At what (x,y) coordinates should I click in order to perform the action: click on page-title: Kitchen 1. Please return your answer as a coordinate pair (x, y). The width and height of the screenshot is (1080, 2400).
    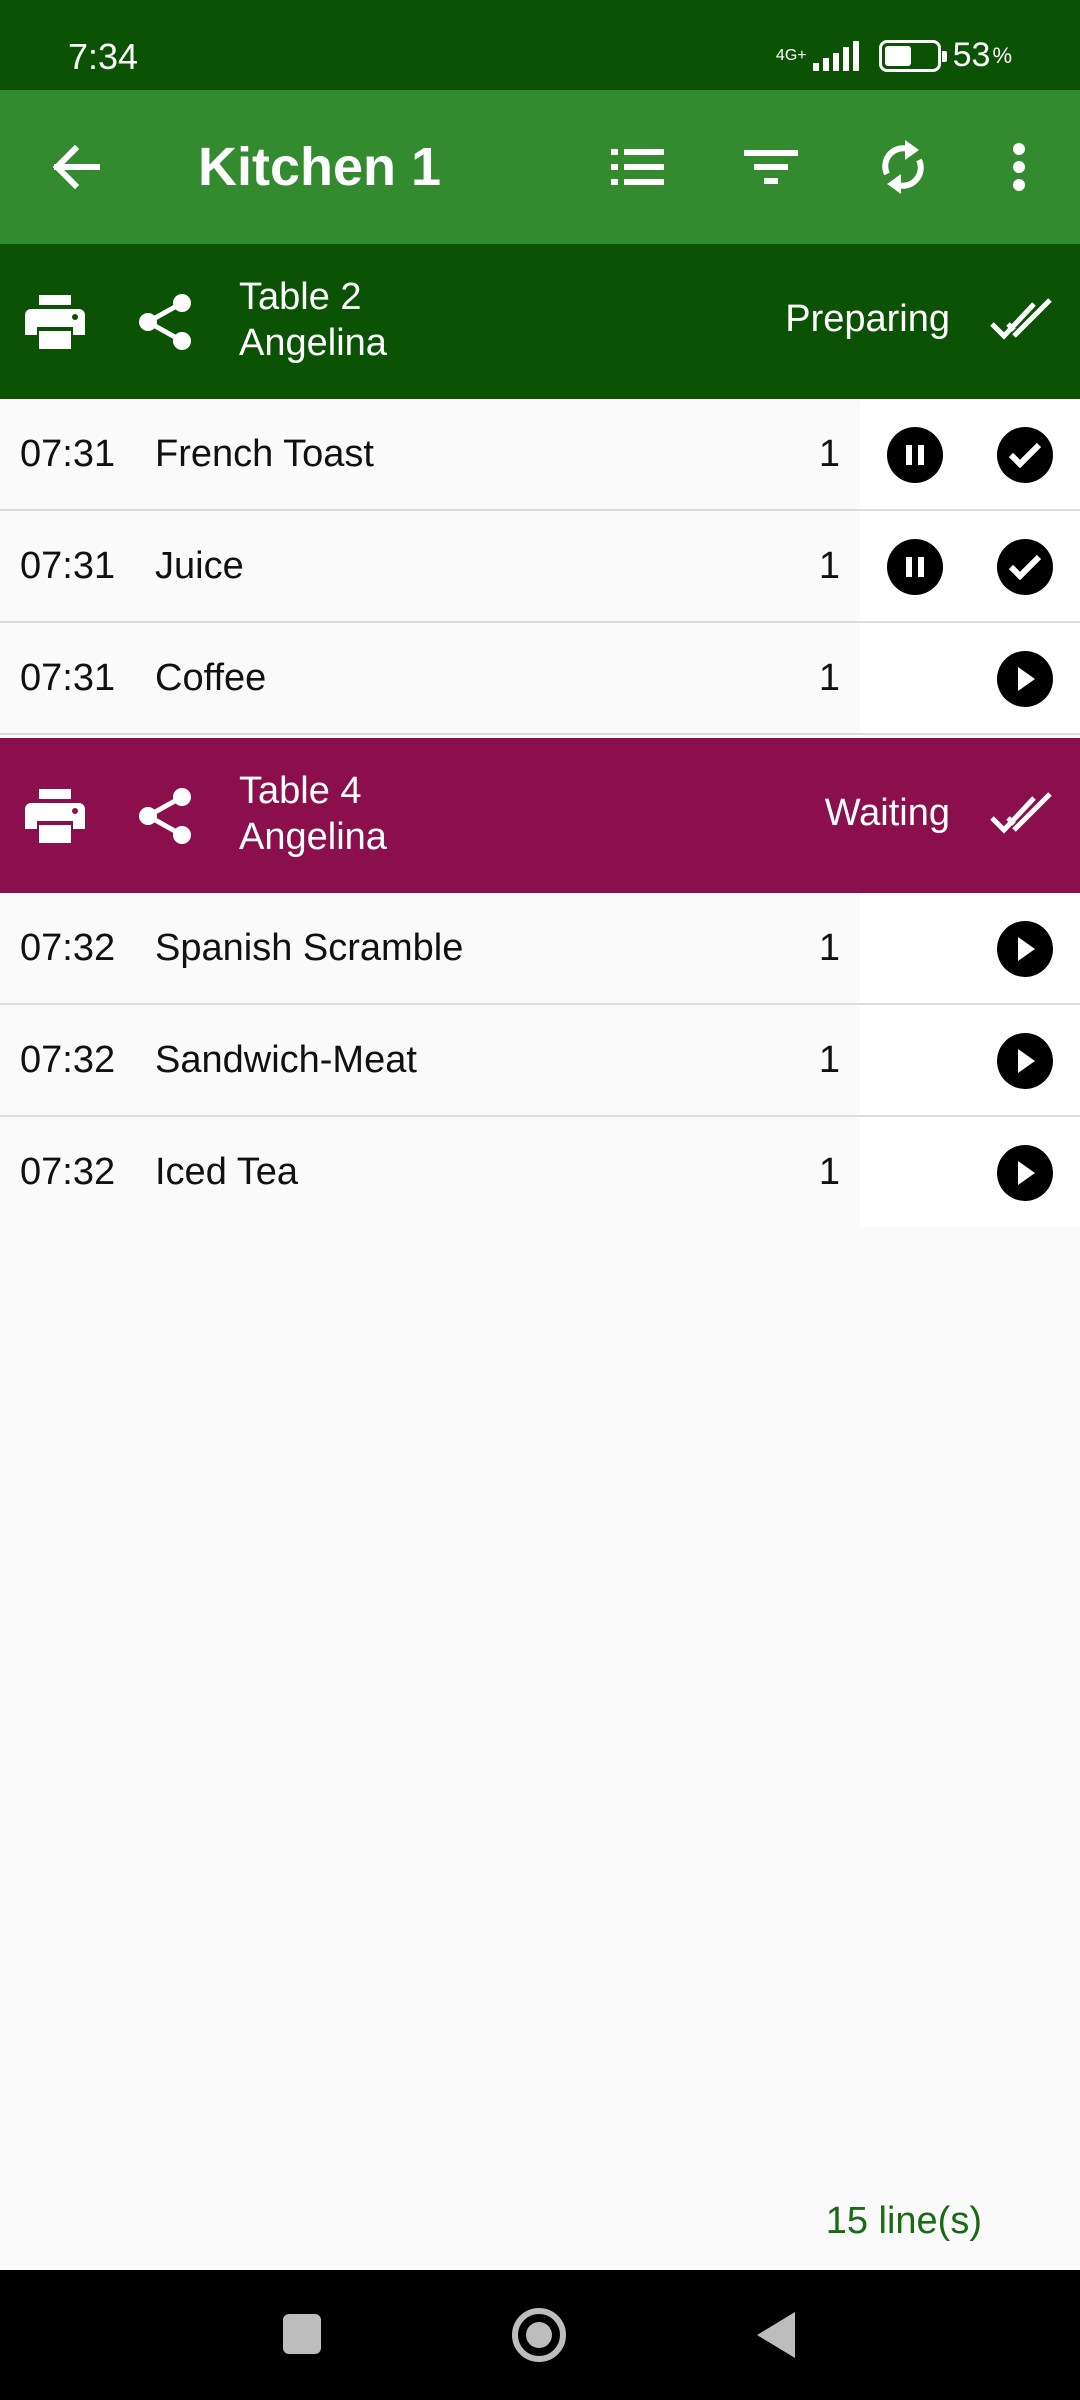
    Looking at the image, I should click on (320, 167).